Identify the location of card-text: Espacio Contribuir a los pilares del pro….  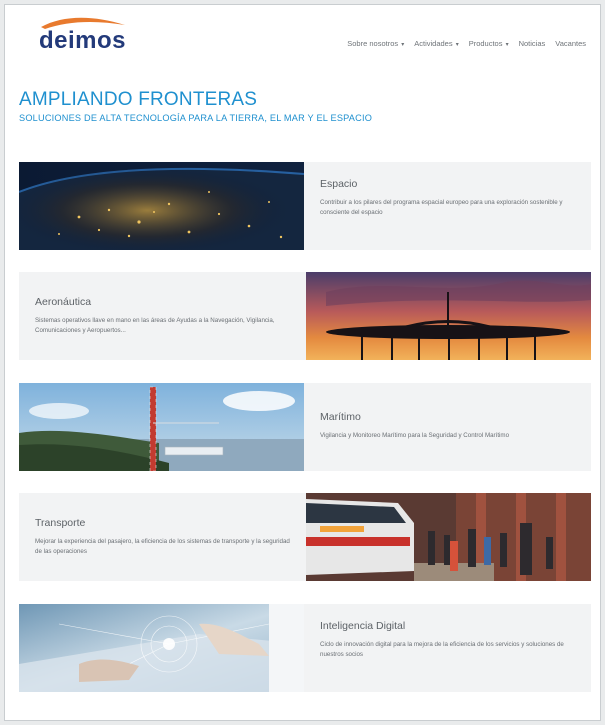
(447, 206).